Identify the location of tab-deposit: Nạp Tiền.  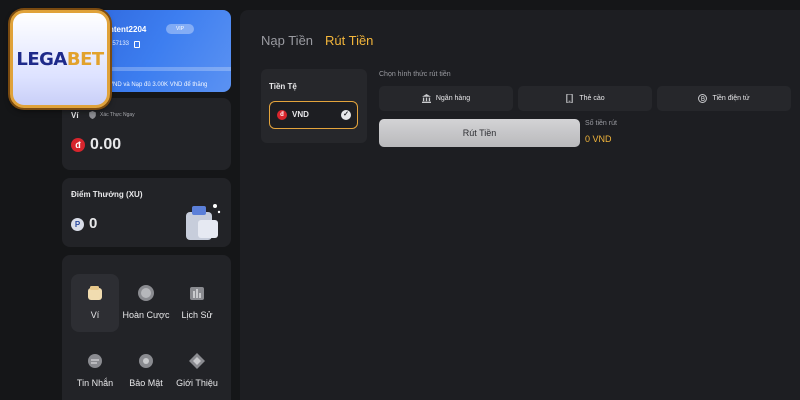
(287, 40).